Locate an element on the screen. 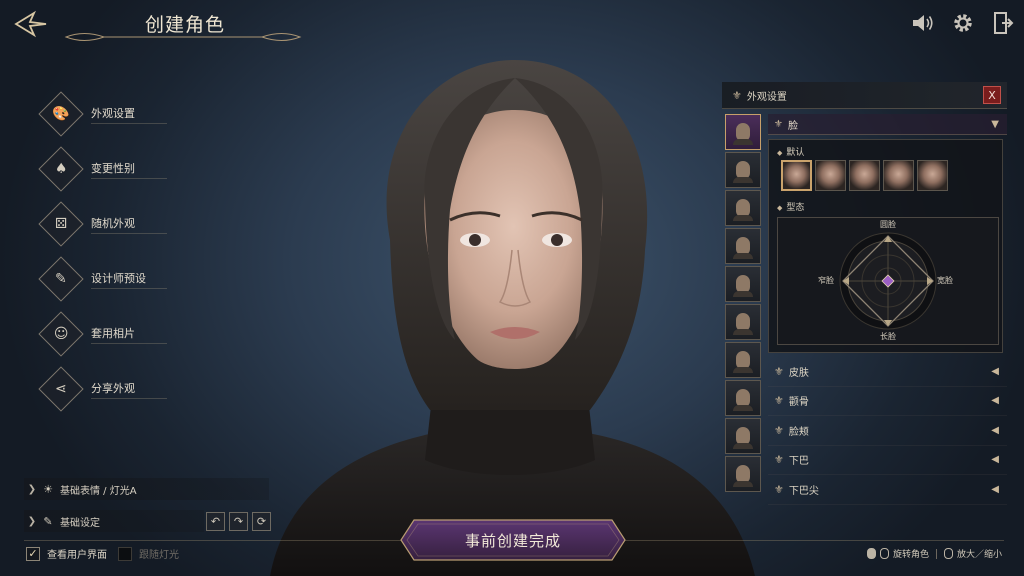 The width and height of the screenshot is (1024, 576). radar-left-label: 窄脸 is located at coordinates (826, 280).